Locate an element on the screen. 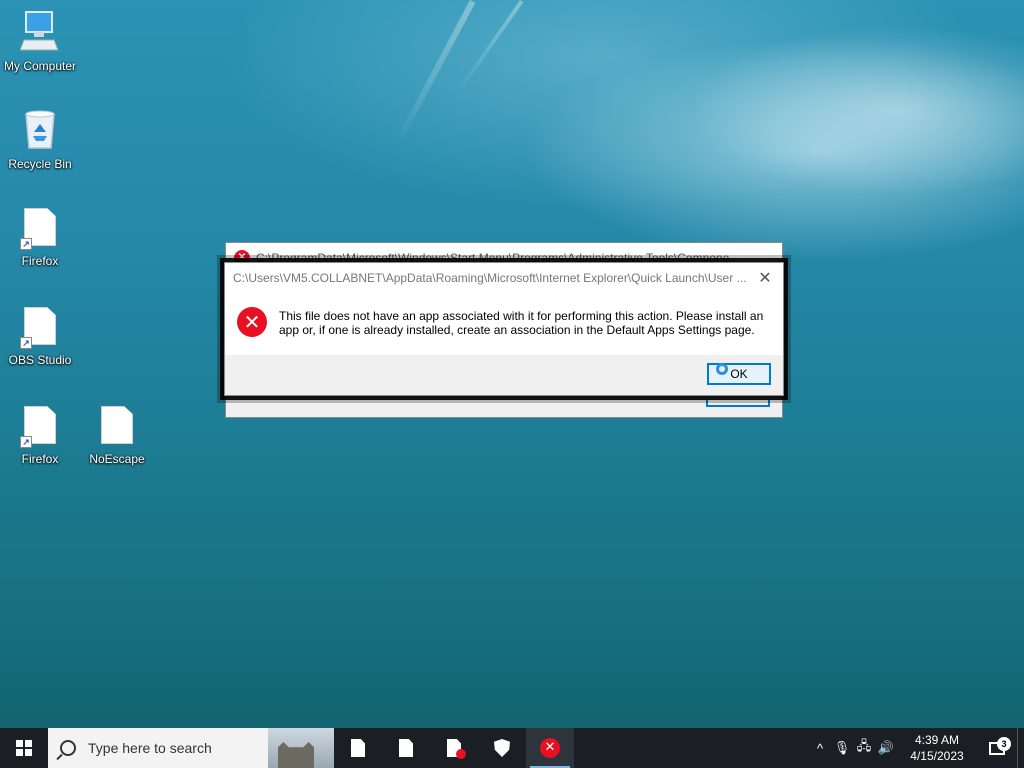 This screenshot has height=768, width=1024. desktop-icon-firefox: ↗ Firefox is located at coordinates (40, 238).